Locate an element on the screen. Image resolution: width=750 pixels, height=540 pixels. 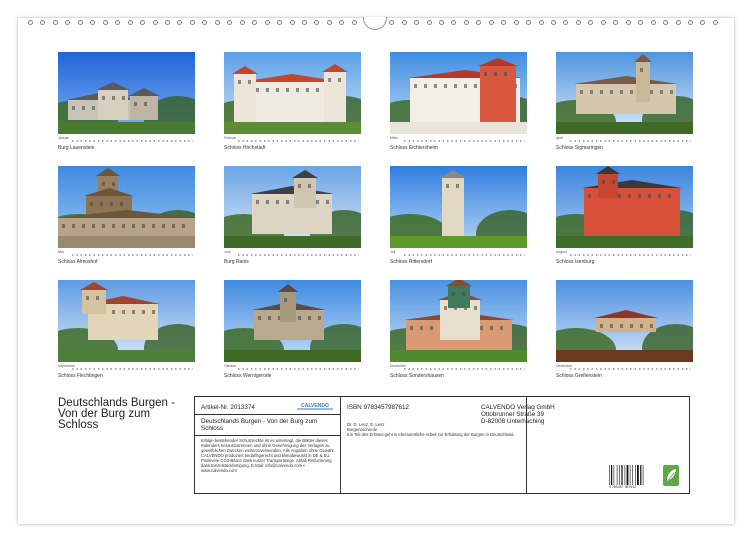
month-calendar-strip: Juli is located at coordinates (458, 254).